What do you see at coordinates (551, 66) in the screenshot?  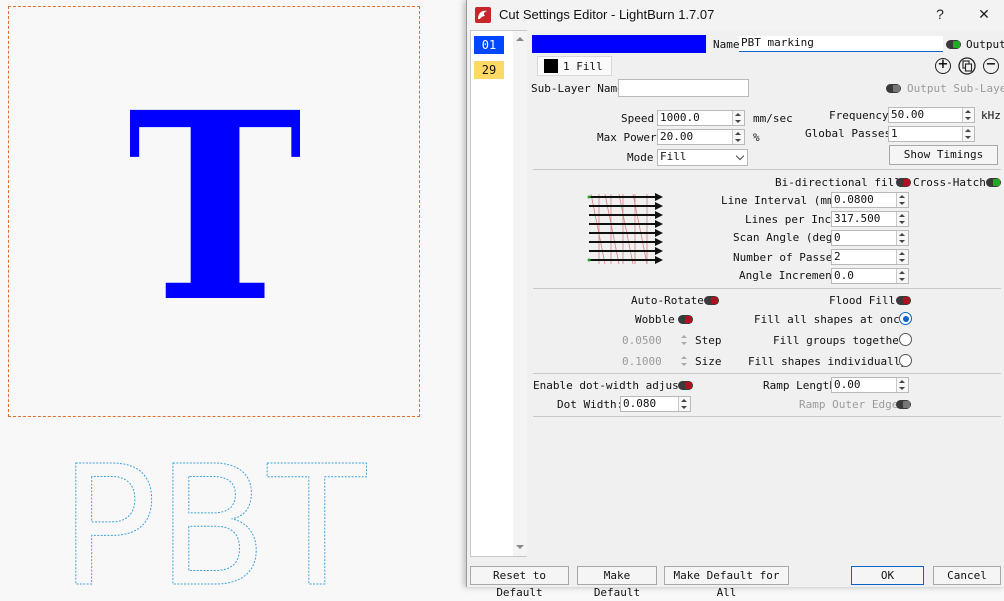 I see `sublayer-color-swatch` at bounding box center [551, 66].